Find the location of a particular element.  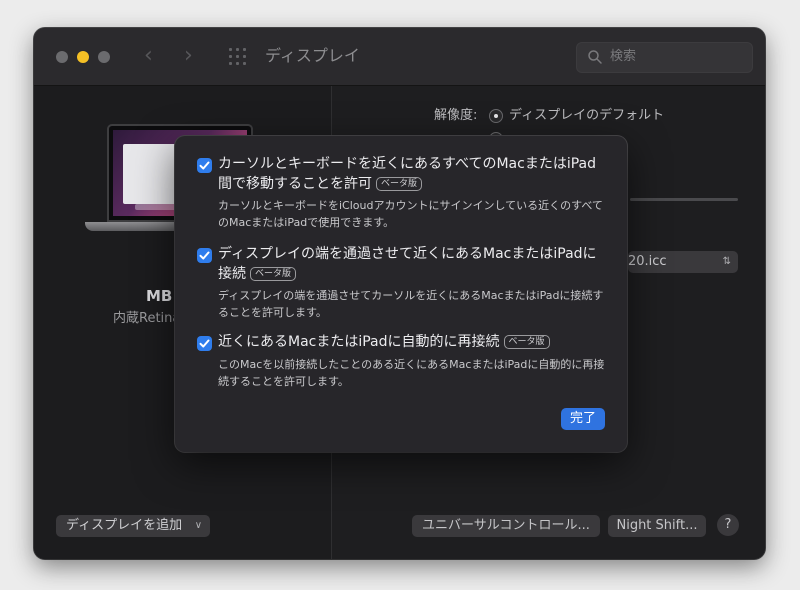

allow-cursor-keyboard-checkbox is located at coordinates (204, 165).